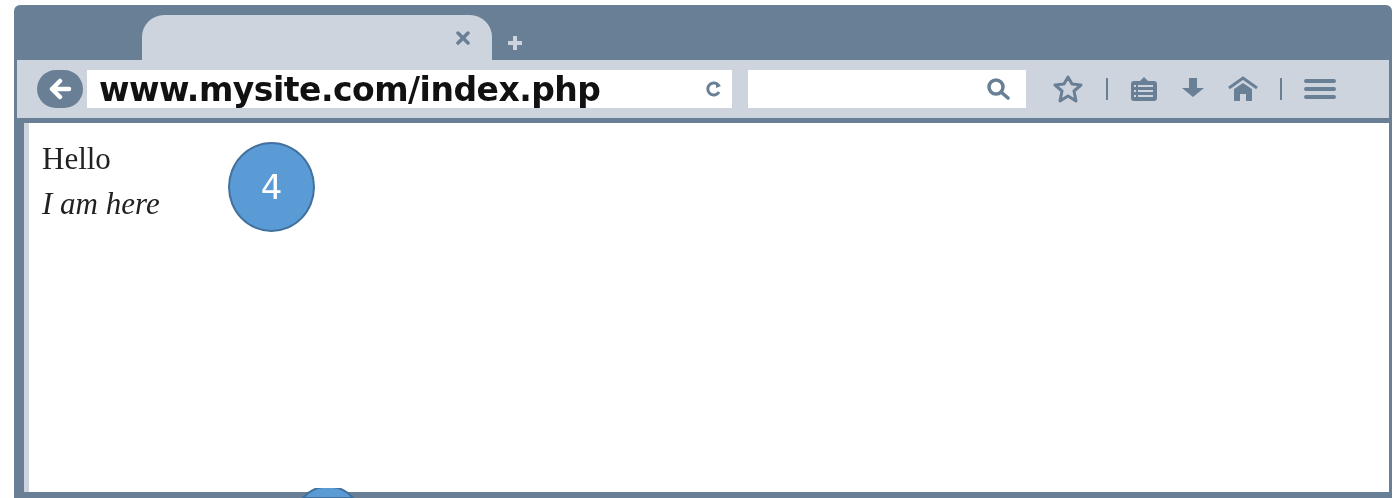  I want to click on back-arrow-icon, so click(60, 89).